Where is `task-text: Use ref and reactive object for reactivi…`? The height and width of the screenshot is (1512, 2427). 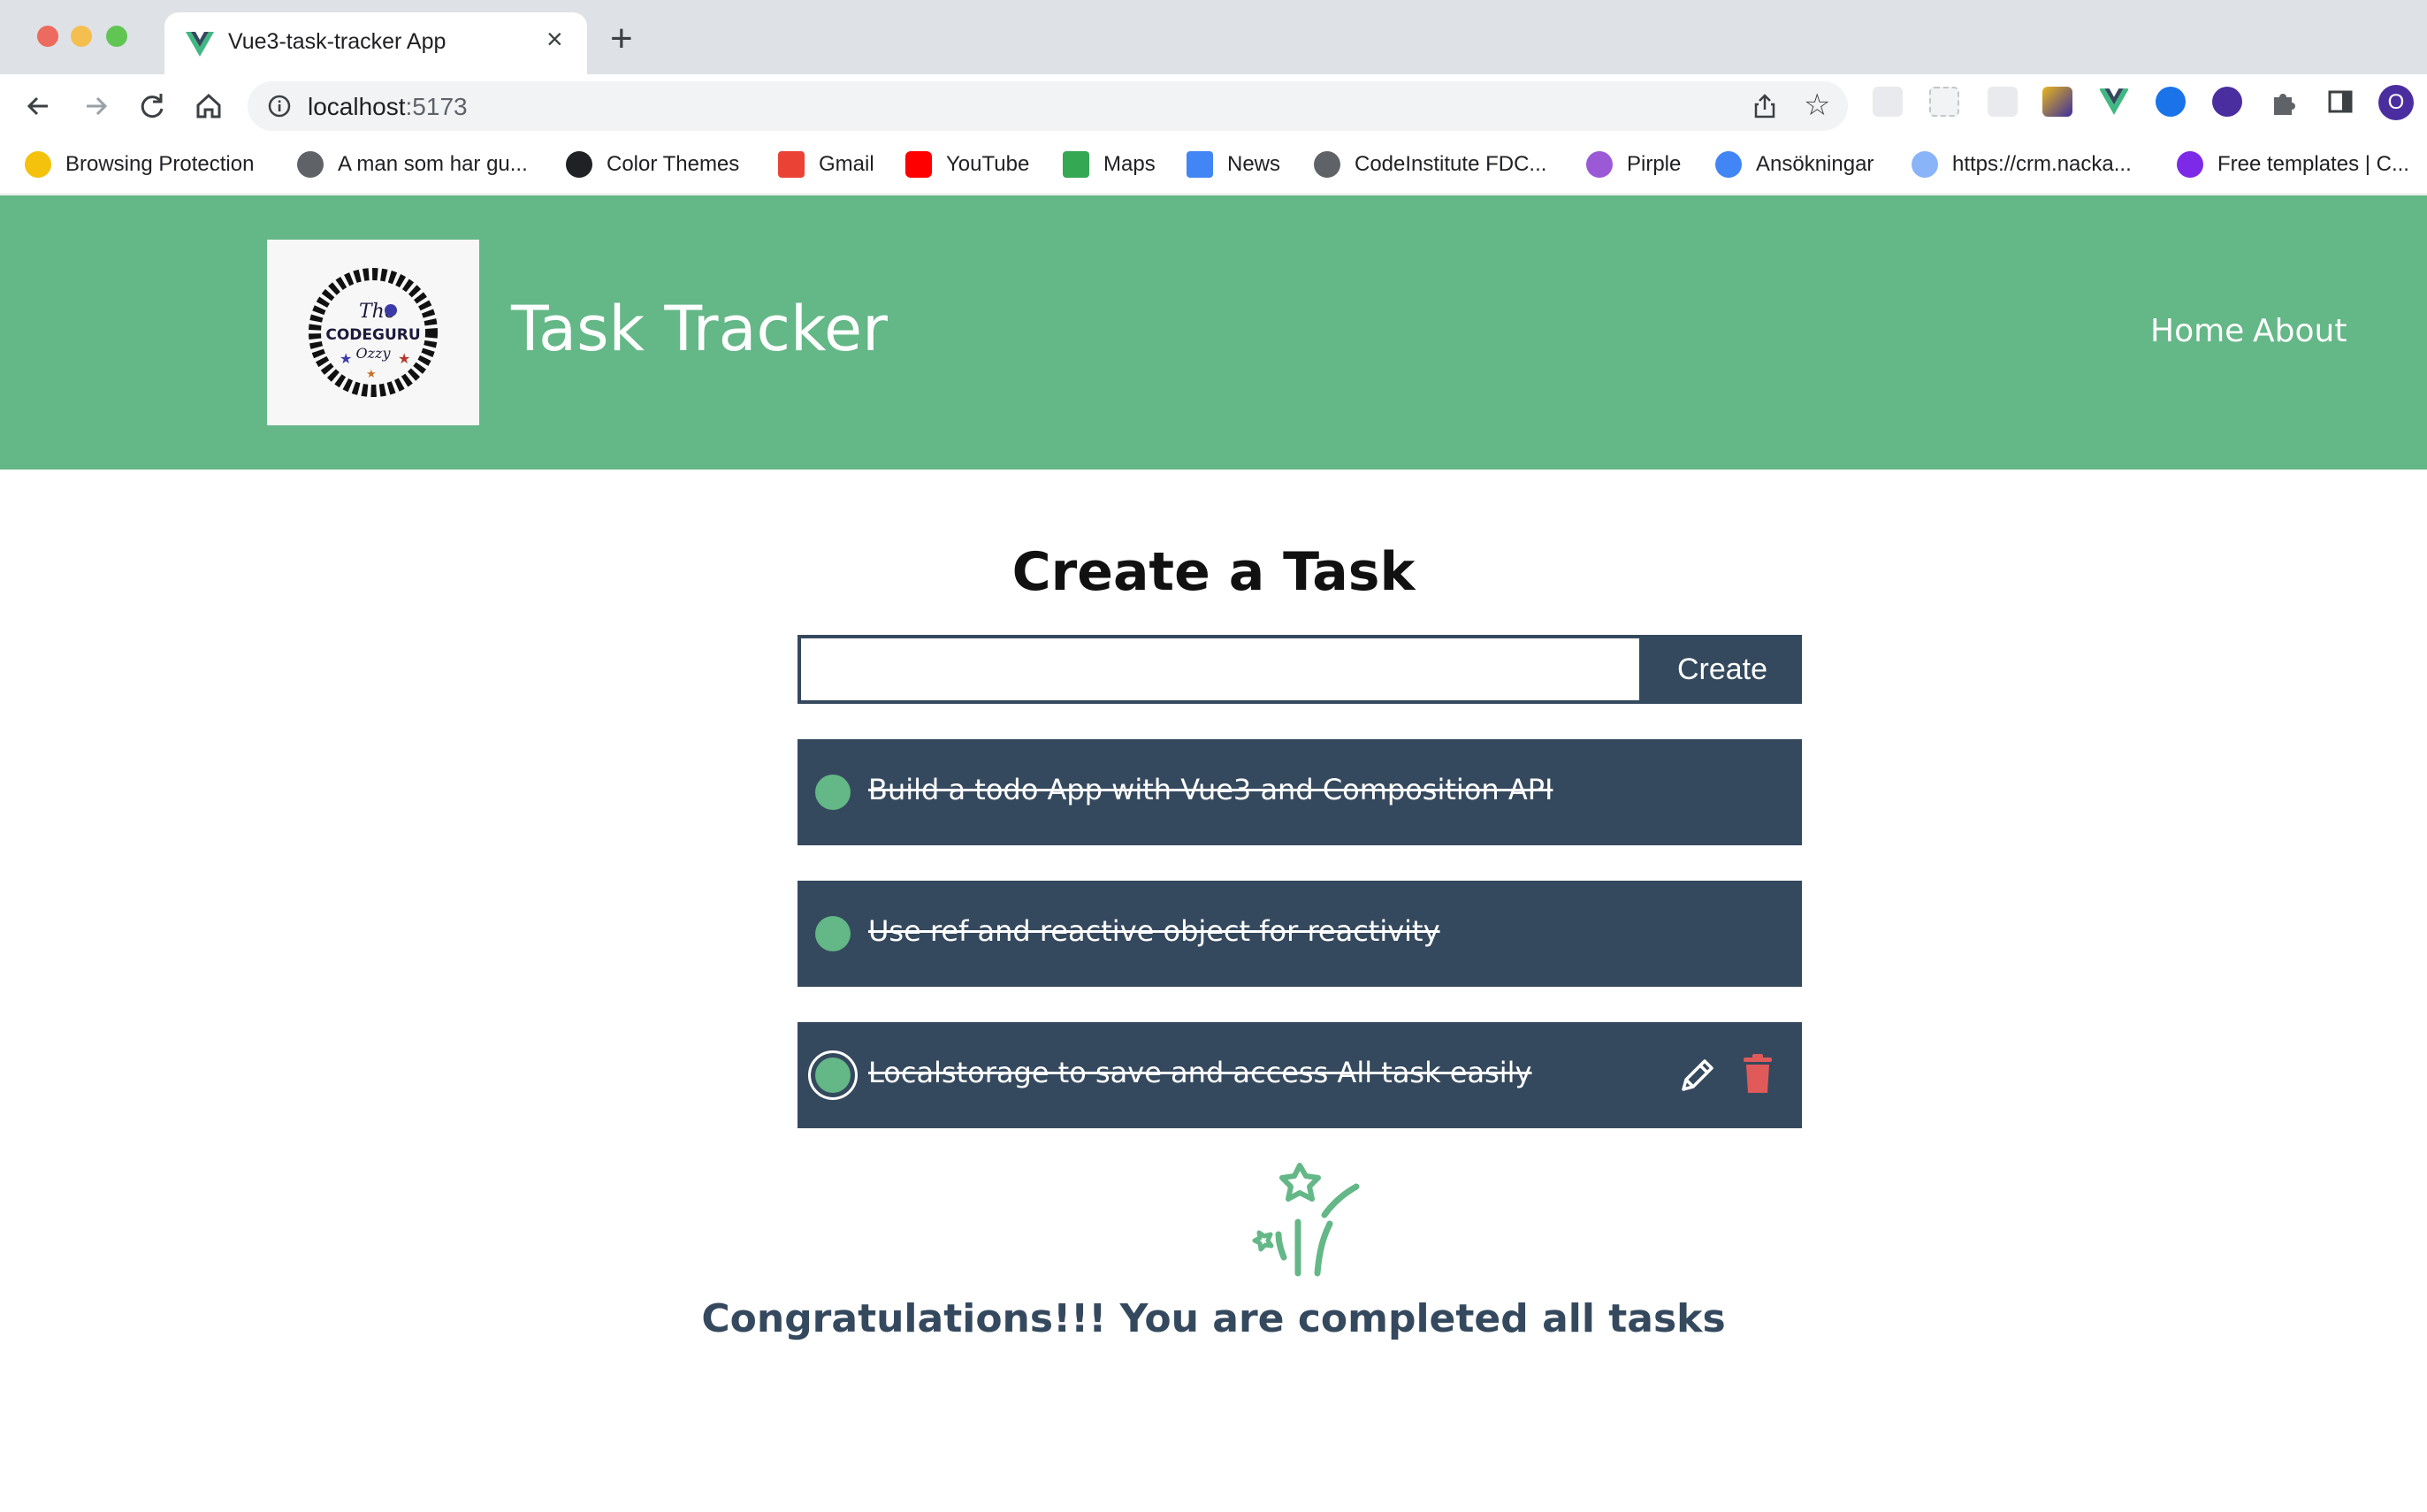 task-text: Use ref and reactive object for reactivi… is located at coordinates (1154, 931).